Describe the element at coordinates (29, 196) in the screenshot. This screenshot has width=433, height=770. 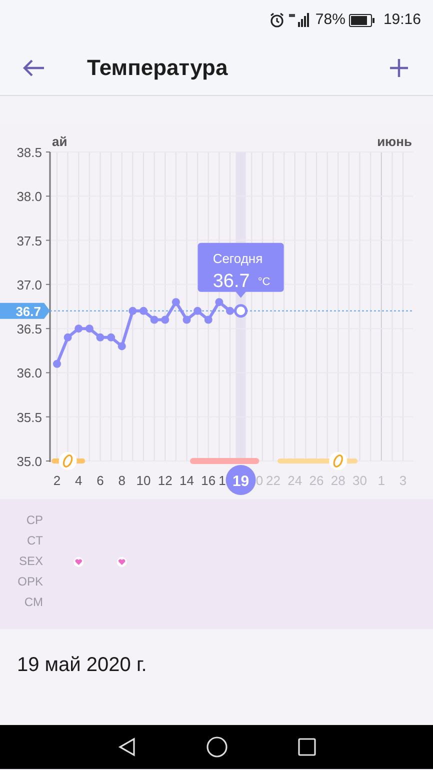
I see `y-axis-label: 38.0` at that location.